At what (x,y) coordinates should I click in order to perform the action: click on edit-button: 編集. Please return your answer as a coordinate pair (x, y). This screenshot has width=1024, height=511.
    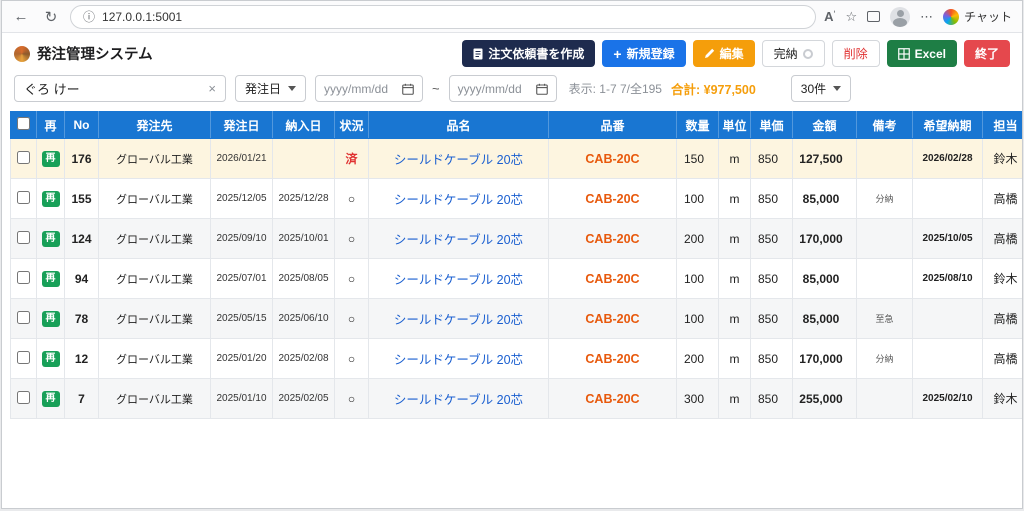
    Looking at the image, I should click on (723, 53).